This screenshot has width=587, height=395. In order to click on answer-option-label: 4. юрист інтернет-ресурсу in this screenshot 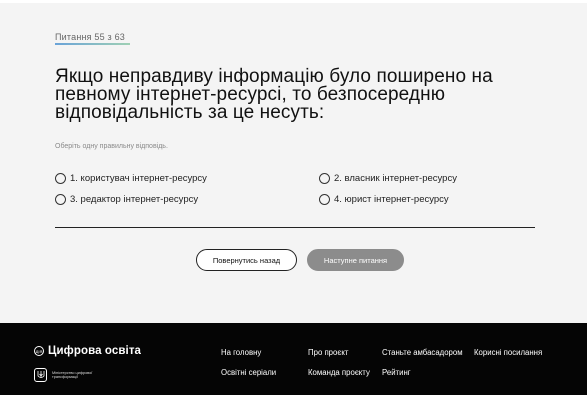, I will do `click(391, 199)`.